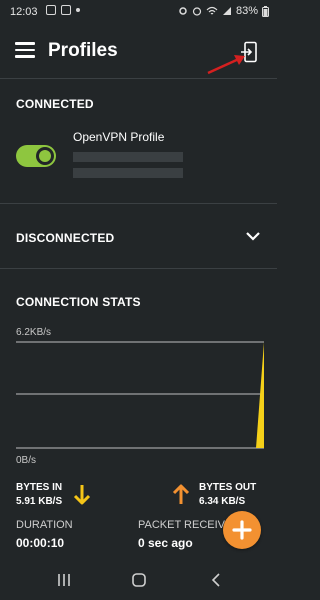 The height and width of the screenshot is (600, 320). Describe the element at coordinates (212, 10) in the screenshot. I see `wifi-icon` at that location.